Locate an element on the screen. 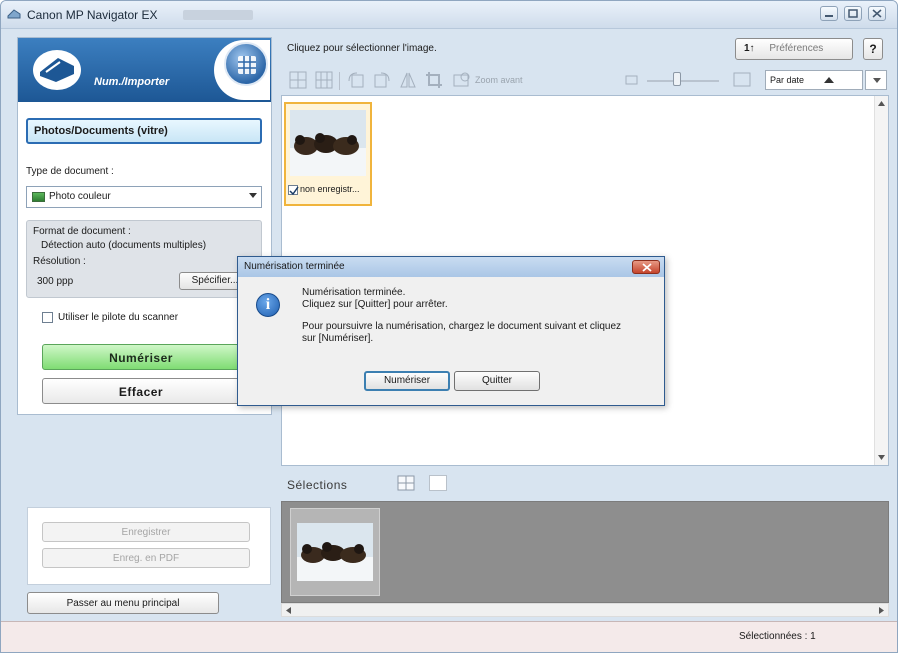 This screenshot has height=653, width=898. doc-type-value: Photo couleur is located at coordinates (80, 196).